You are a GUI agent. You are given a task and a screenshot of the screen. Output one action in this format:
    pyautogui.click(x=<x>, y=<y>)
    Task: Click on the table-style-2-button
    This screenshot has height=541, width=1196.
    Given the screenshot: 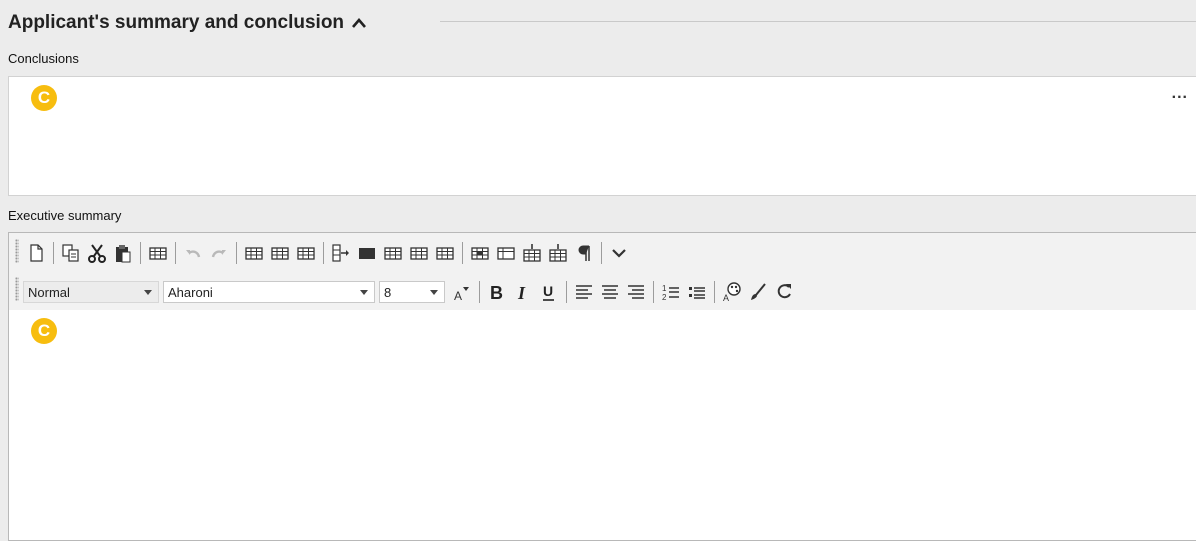 What is the action you would take?
    pyautogui.click(x=419, y=253)
    